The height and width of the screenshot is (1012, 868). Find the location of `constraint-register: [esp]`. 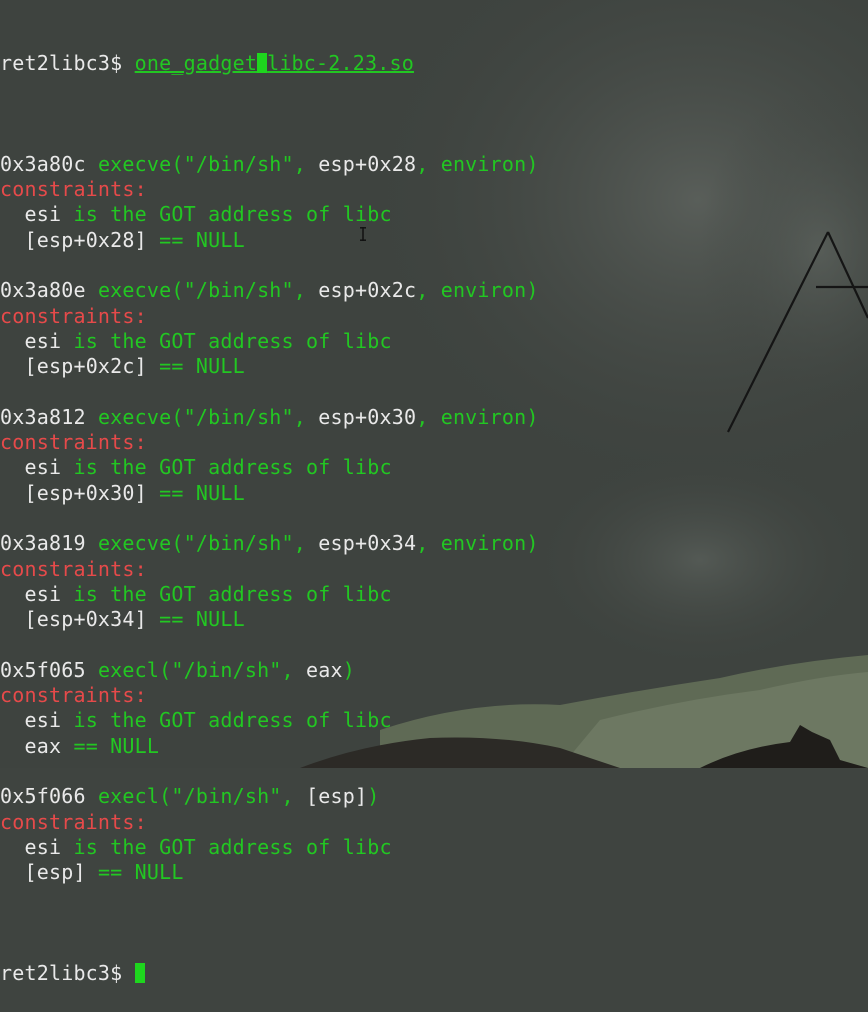

constraint-register: [esp] is located at coordinates (55, 872).